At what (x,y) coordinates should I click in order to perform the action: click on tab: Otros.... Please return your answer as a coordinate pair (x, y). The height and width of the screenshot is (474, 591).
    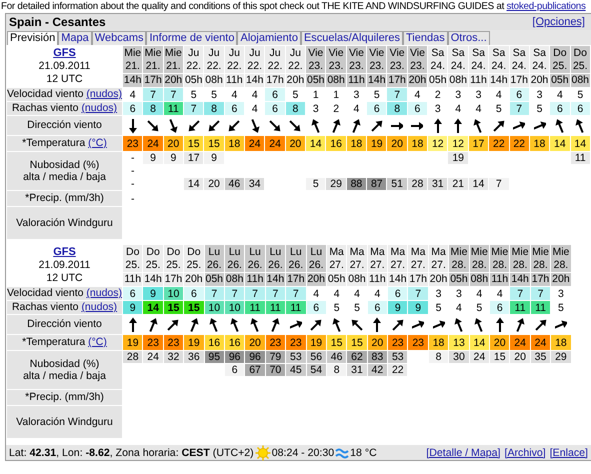
    Looking at the image, I should click on (469, 38).